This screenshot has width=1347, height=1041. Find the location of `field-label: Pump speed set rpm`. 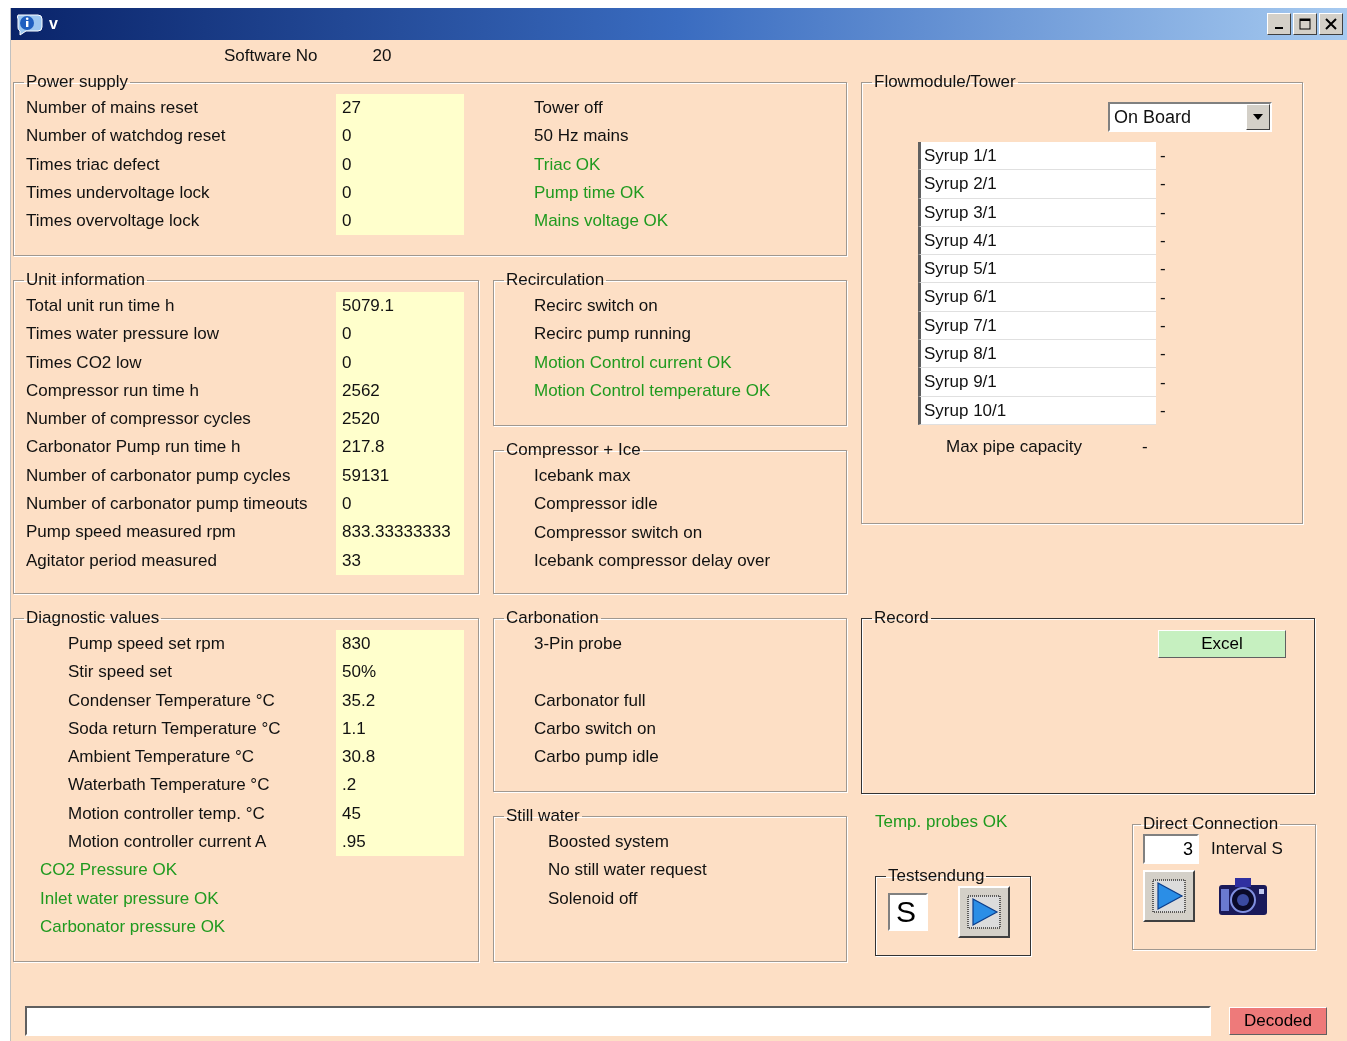

field-label: Pump speed set rpm is located at coordinates (146, 644).